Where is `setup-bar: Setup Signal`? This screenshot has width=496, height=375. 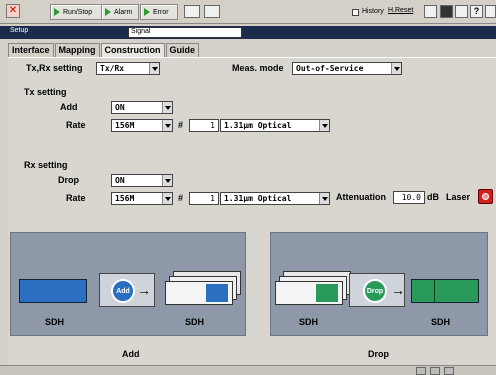
setup-bar: Setup Signal is located at coordinates (248, 32).